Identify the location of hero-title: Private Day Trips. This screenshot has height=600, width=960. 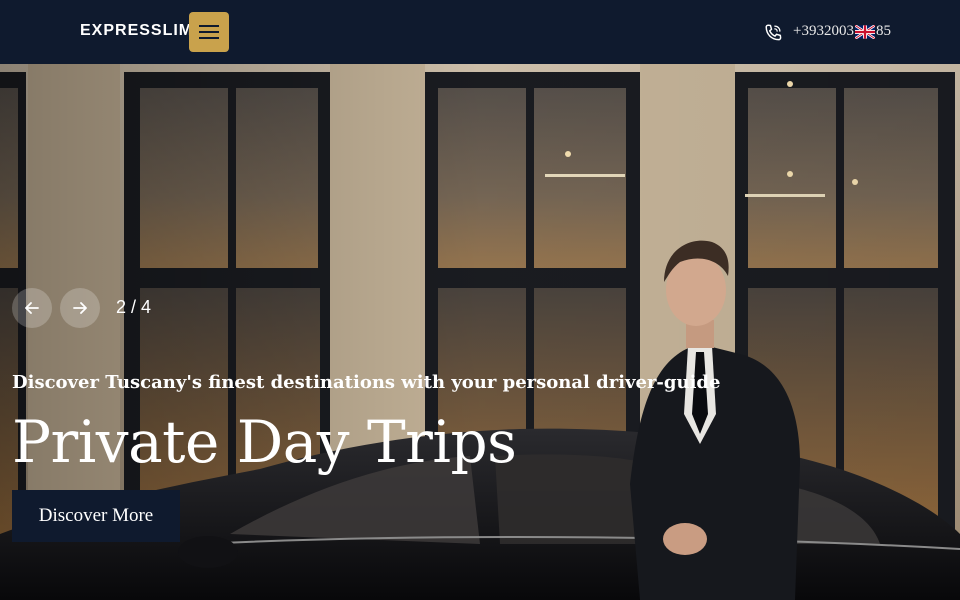
(264, 442).